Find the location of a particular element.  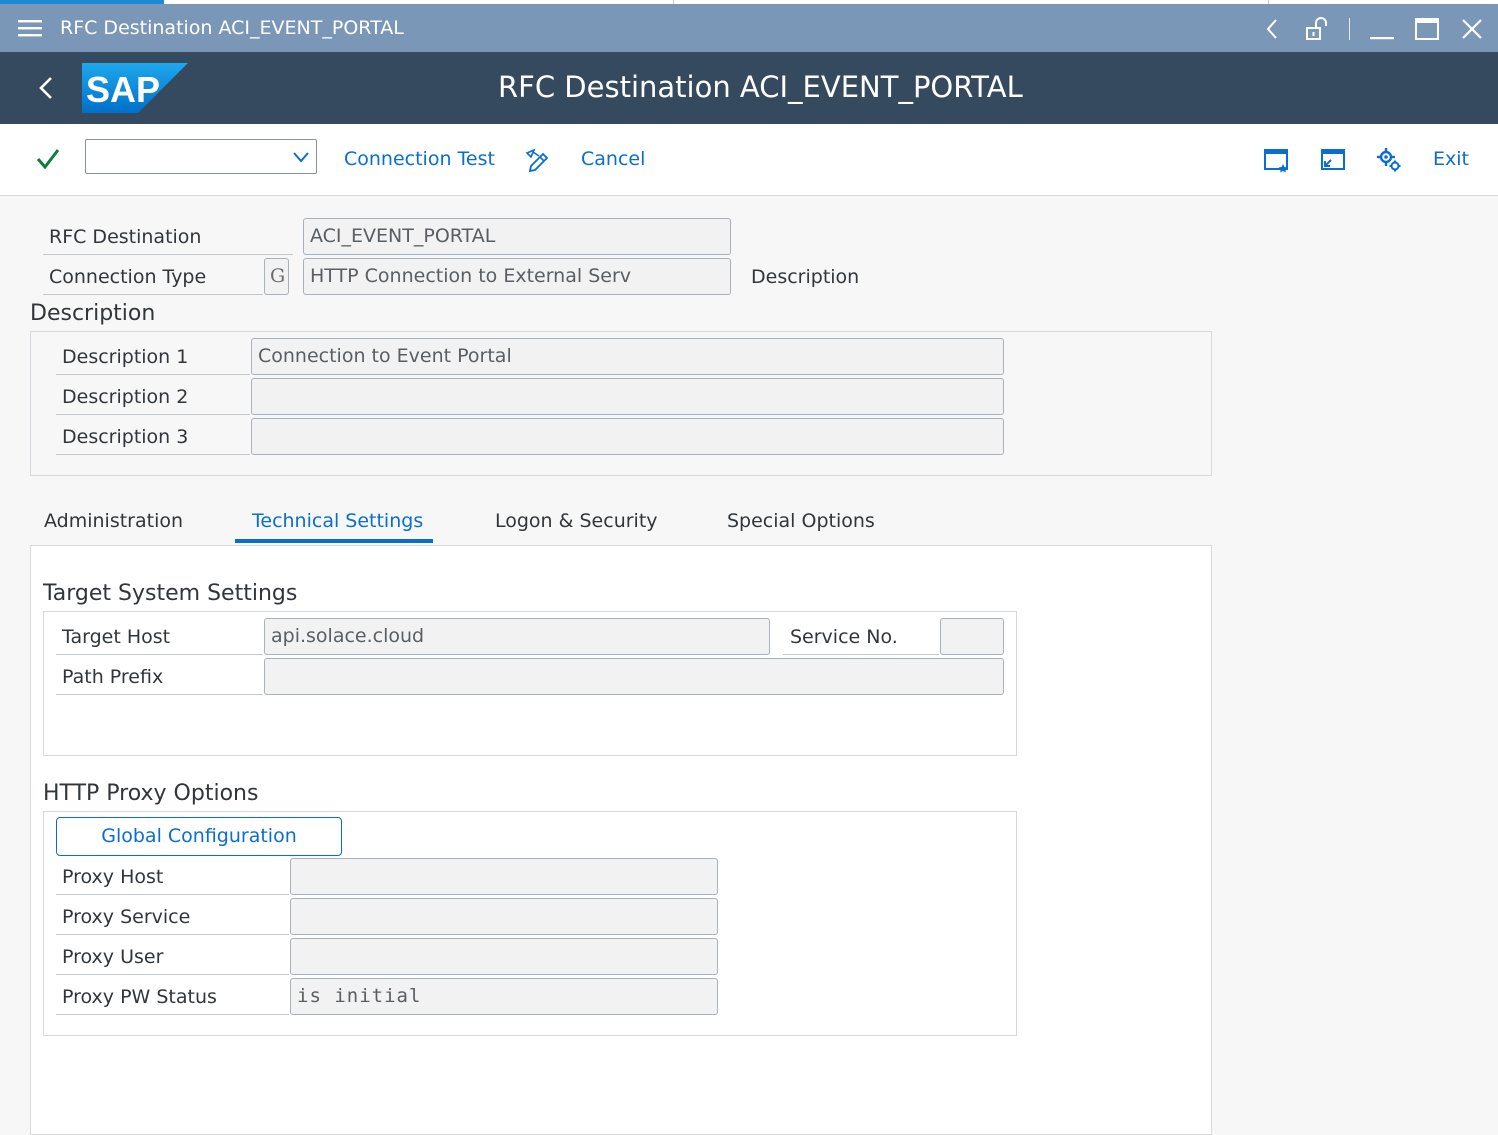

description-2-field is located at coordinates (627, 396).